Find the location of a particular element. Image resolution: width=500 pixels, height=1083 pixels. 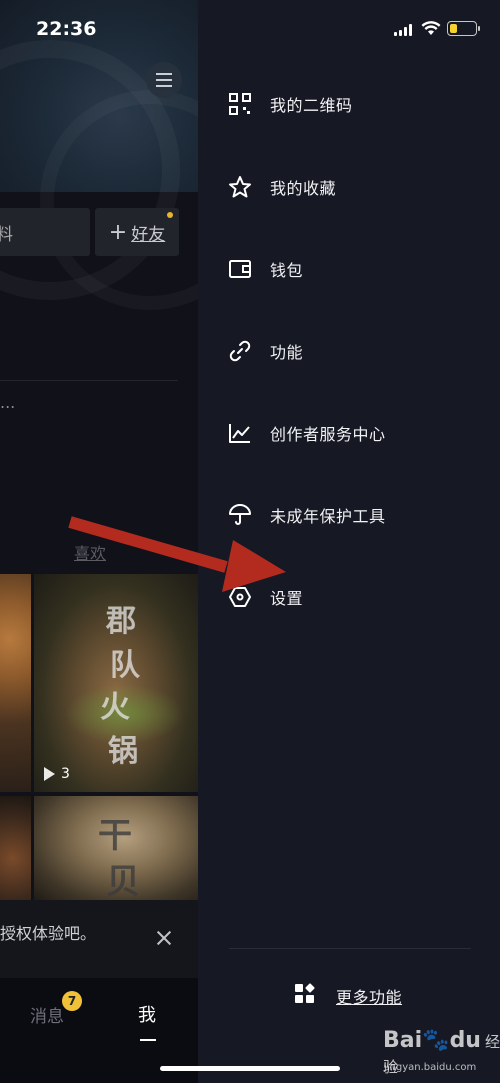

watermark-brand-suffix: du is located at coordinates (465, 1040).